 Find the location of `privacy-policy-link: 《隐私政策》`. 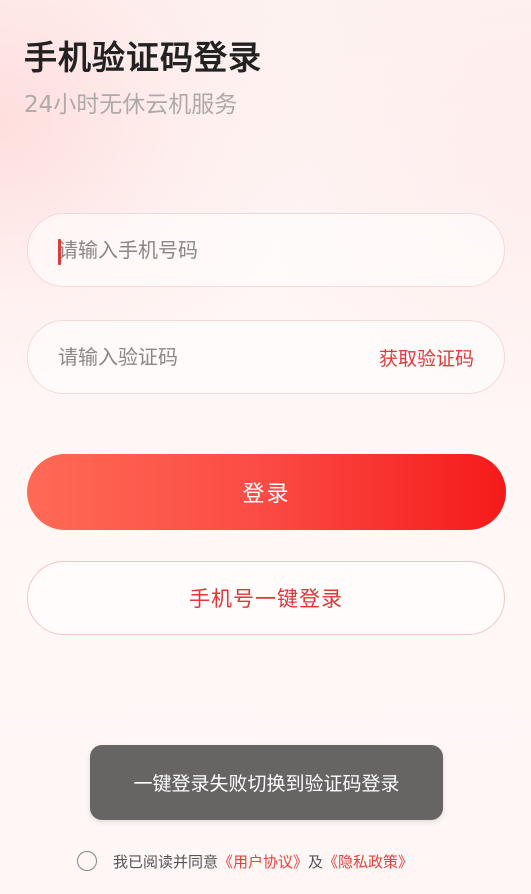

privacy-policy-link: 《隐私政策》 is located at coordinates (368, 861).